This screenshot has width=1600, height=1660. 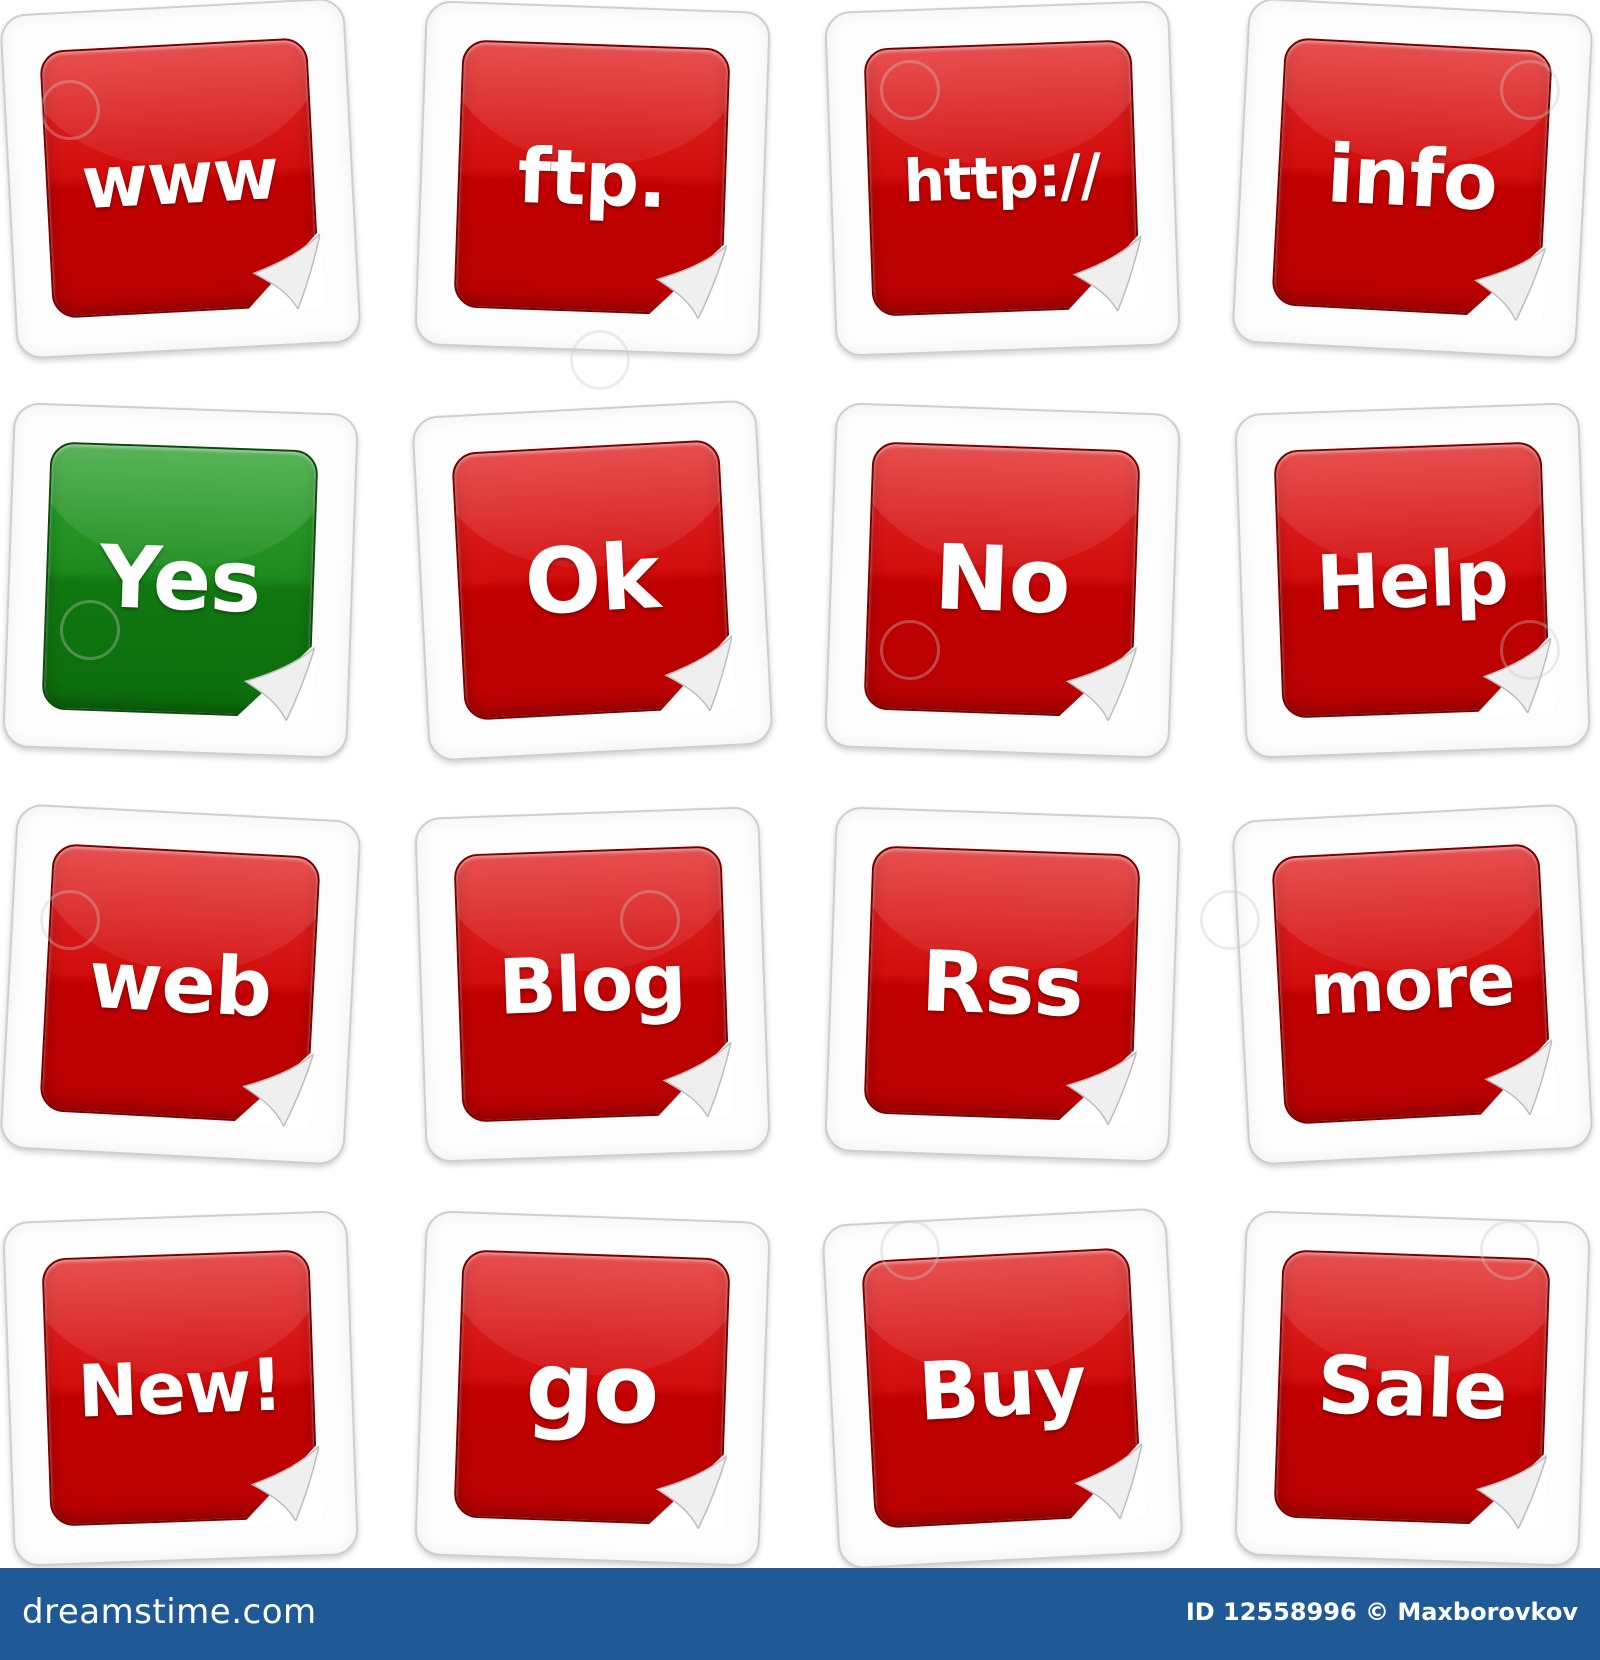 I want to click on sticker-no: No, so click(x=1002, y=580).